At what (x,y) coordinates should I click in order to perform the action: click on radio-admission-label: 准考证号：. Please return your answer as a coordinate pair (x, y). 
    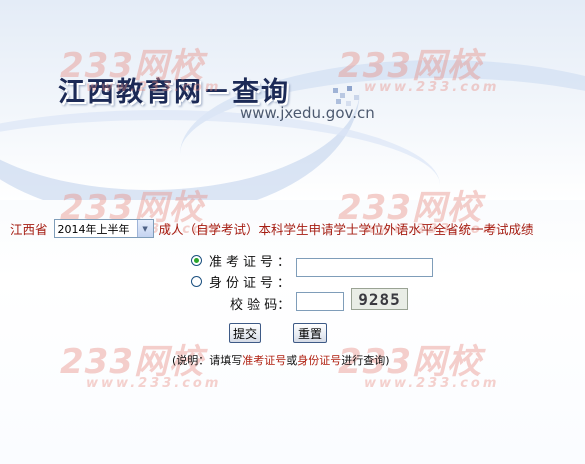
    Looking at the image, I should click on (252, 262).